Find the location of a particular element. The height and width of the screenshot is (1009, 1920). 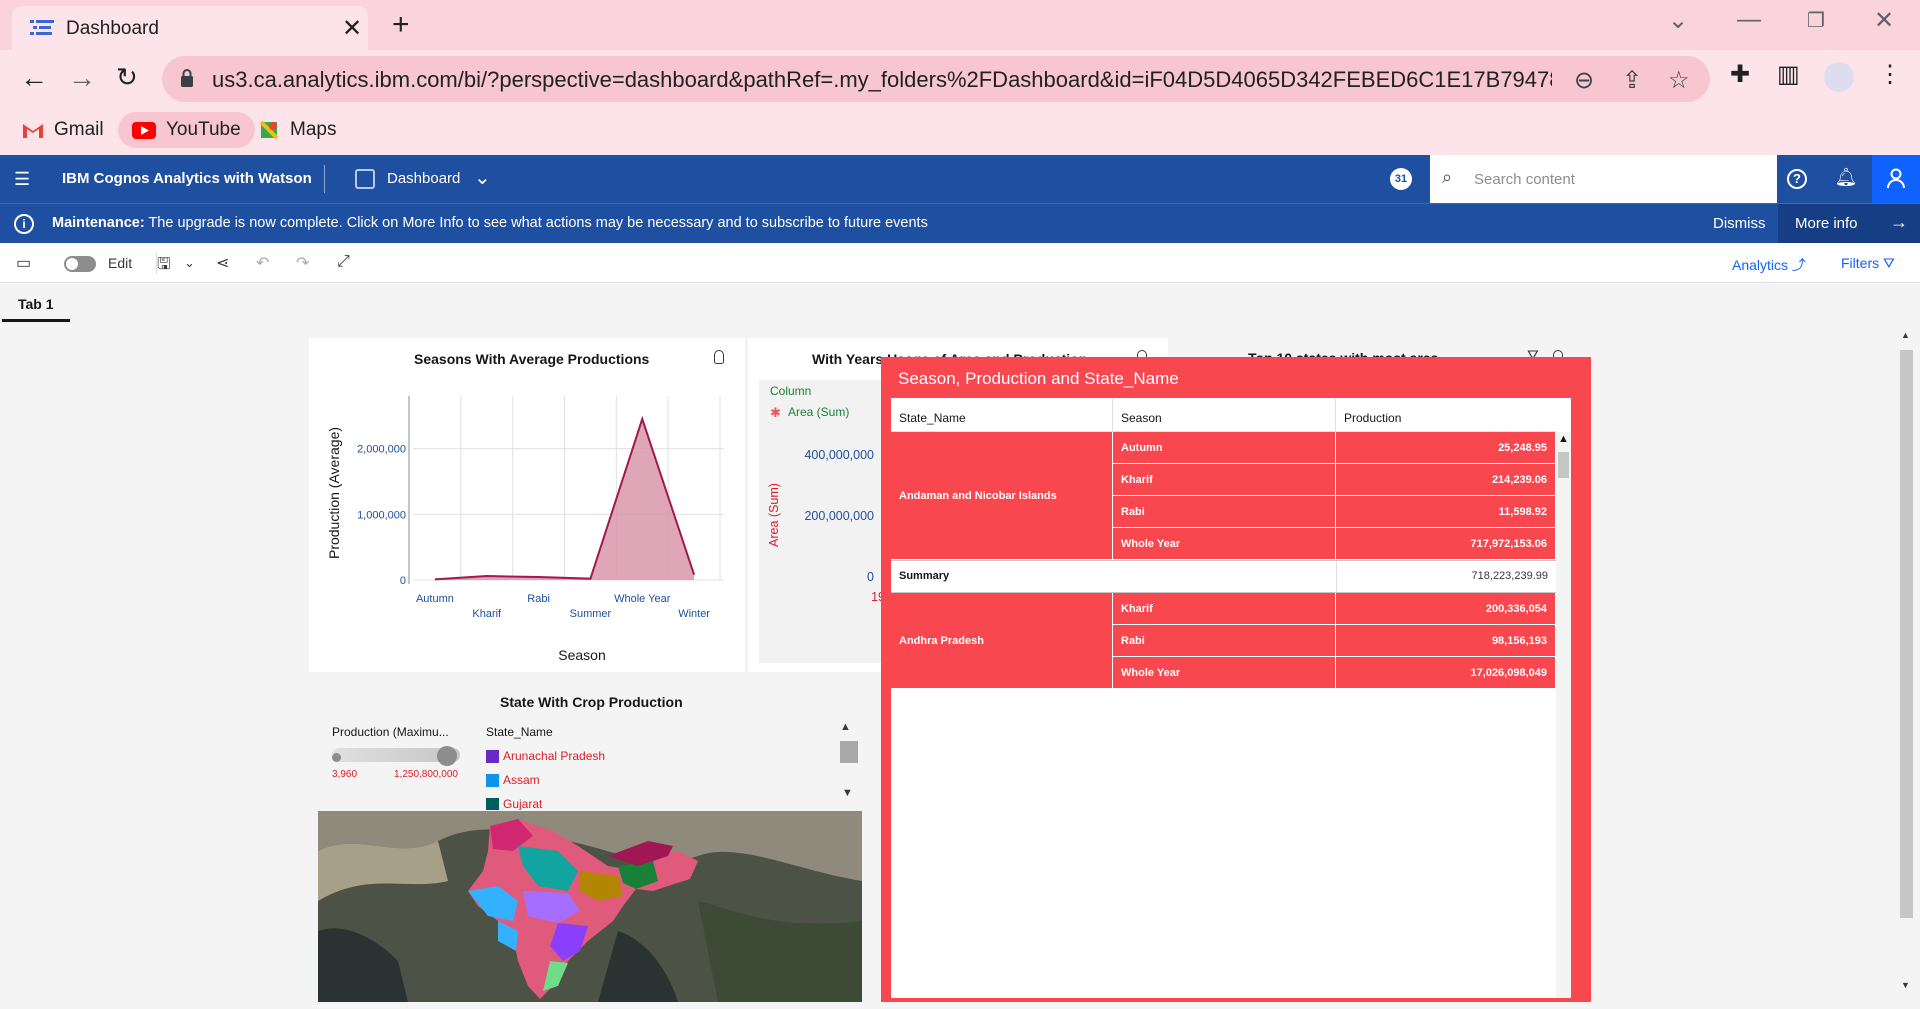

share-icon: ⇪ is located at coordinates (1632, 80).